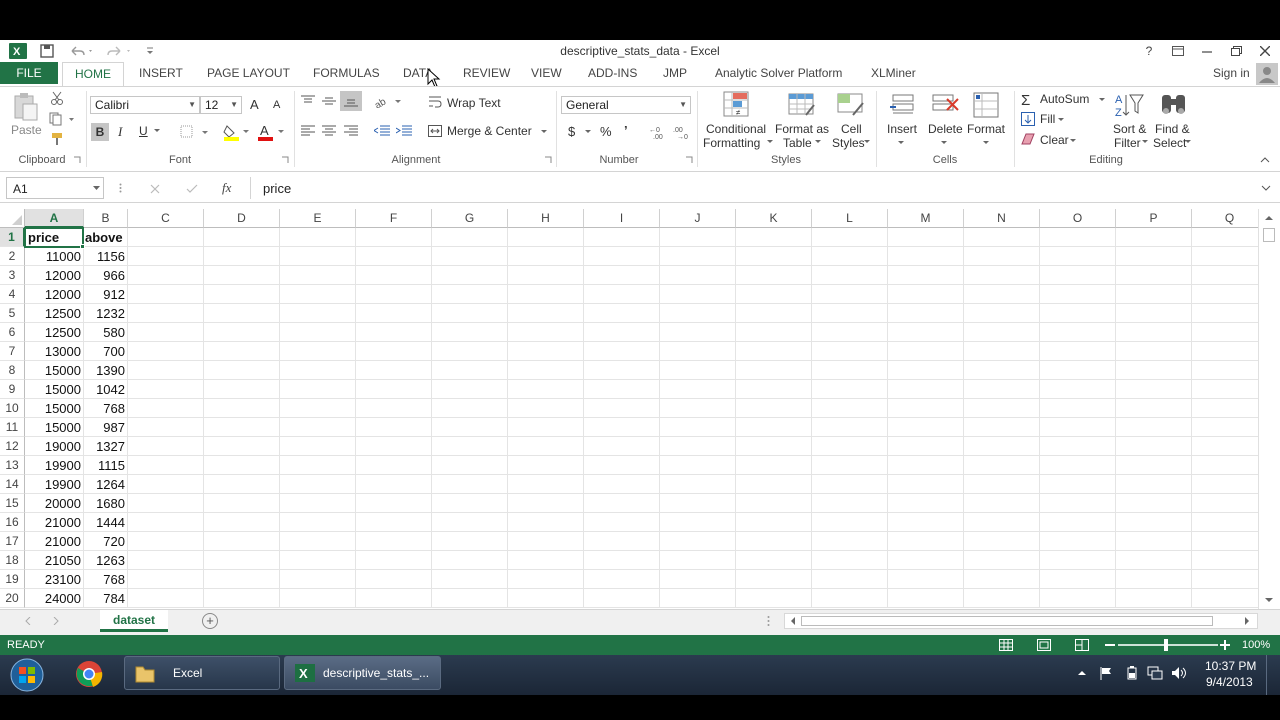  Describe the element at coordinates (54, 294) in the screenshot. I see `cell-a4: 12000` at that location.